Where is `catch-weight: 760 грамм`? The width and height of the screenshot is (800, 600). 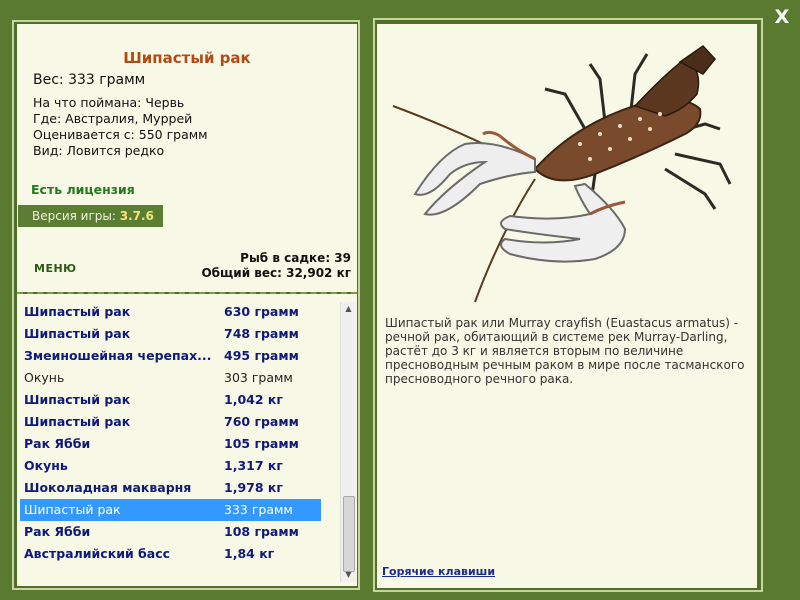
catch-weight: 760 грамм is located at coordinates (261, 421).